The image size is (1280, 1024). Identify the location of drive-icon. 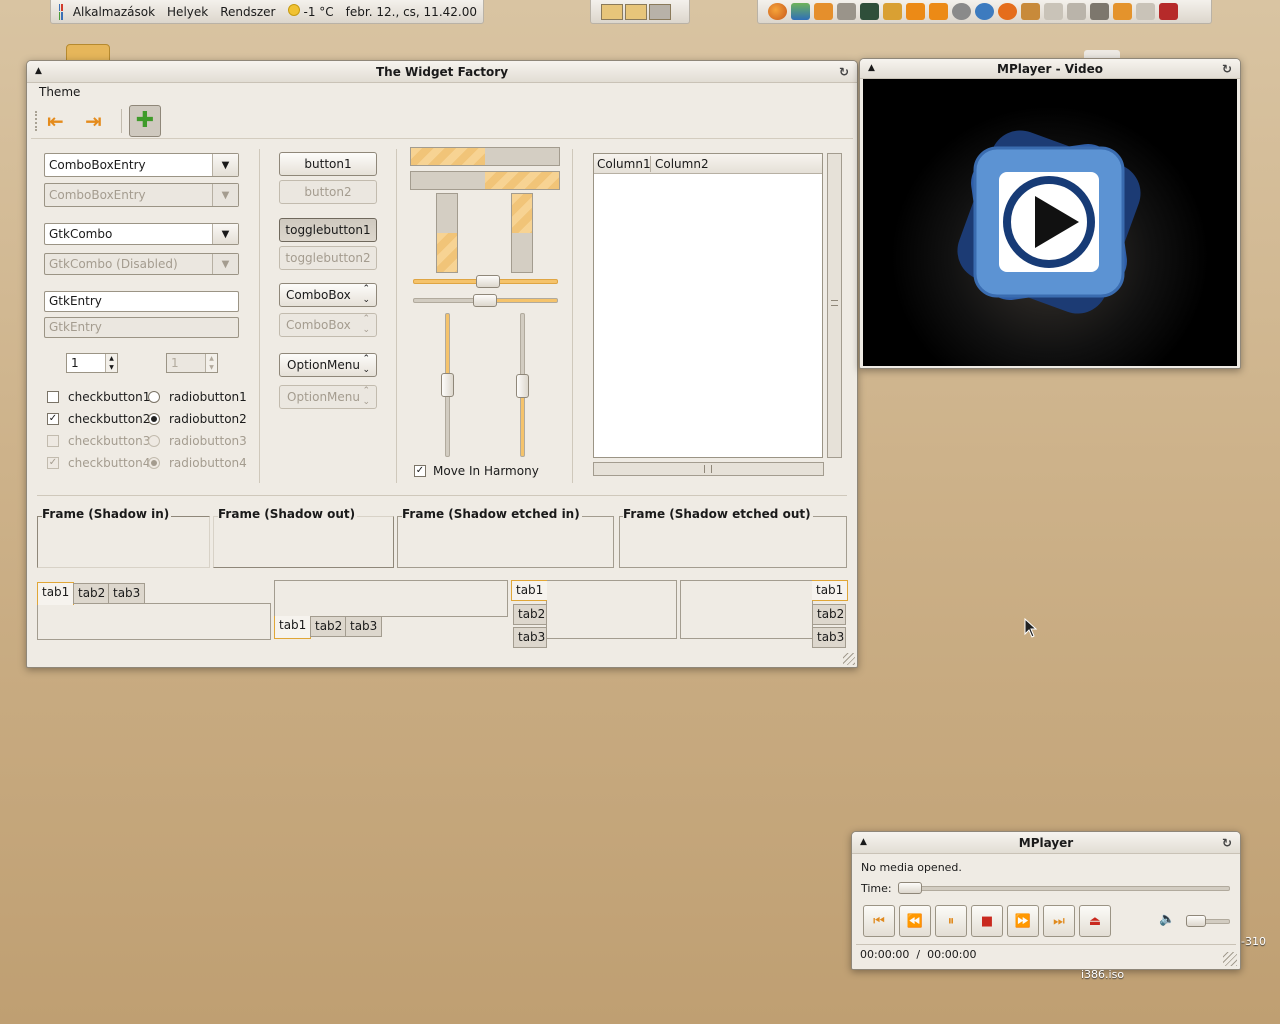
(1076, 11).